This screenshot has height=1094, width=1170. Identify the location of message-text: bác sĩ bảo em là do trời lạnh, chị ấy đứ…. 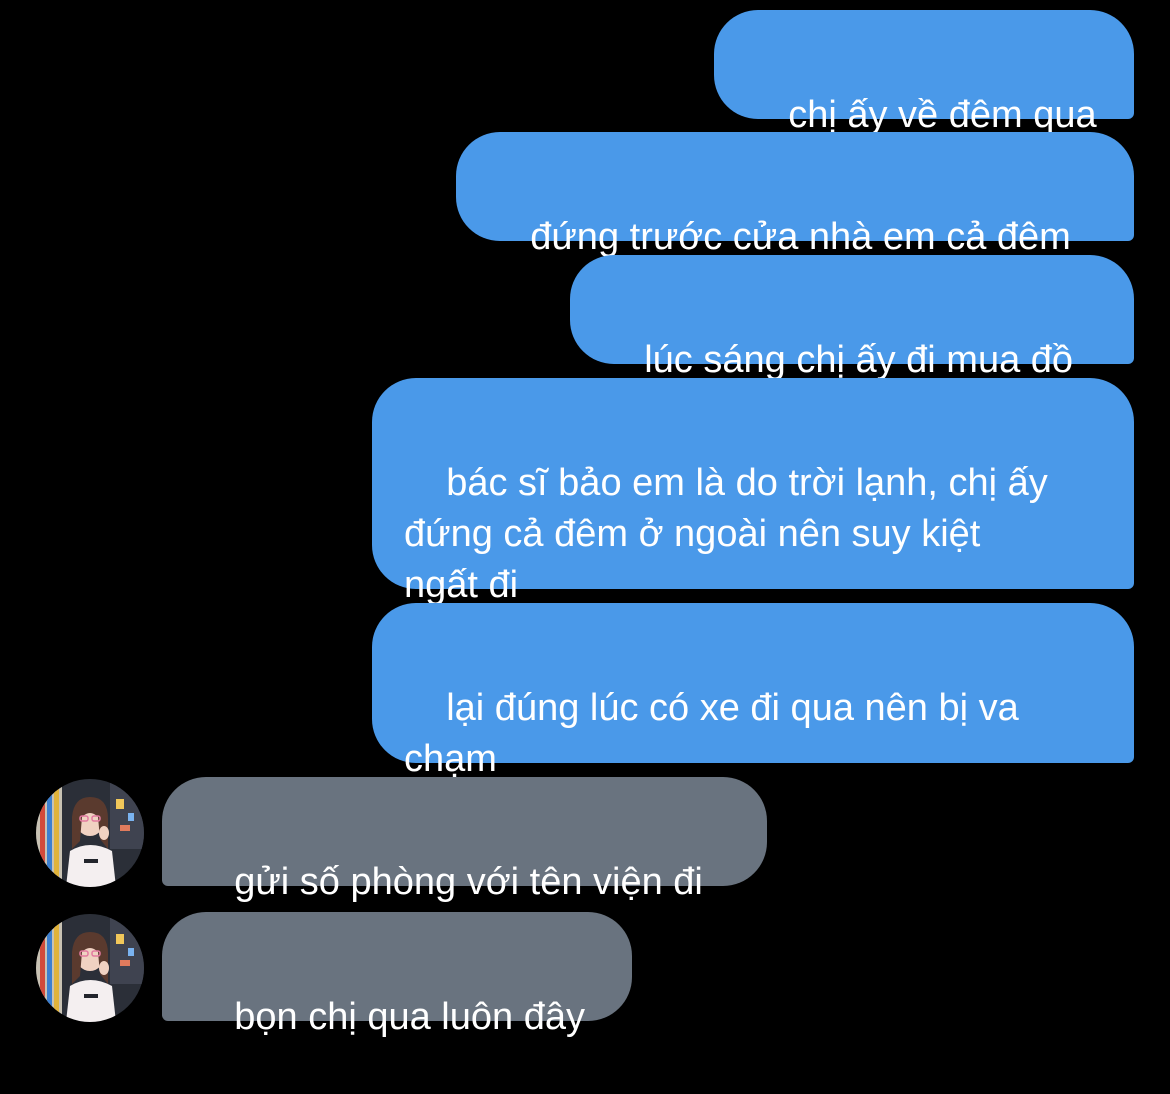
(726, 534).